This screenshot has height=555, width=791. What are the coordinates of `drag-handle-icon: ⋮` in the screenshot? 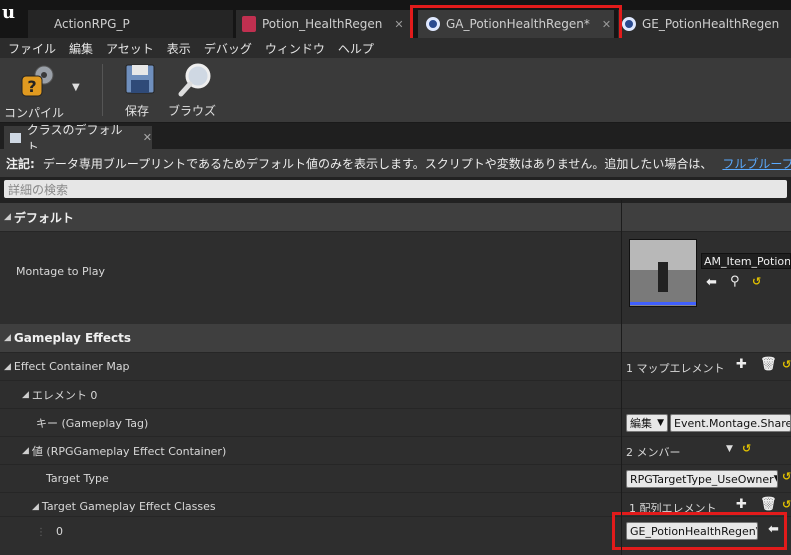 It's located at (41, 532).